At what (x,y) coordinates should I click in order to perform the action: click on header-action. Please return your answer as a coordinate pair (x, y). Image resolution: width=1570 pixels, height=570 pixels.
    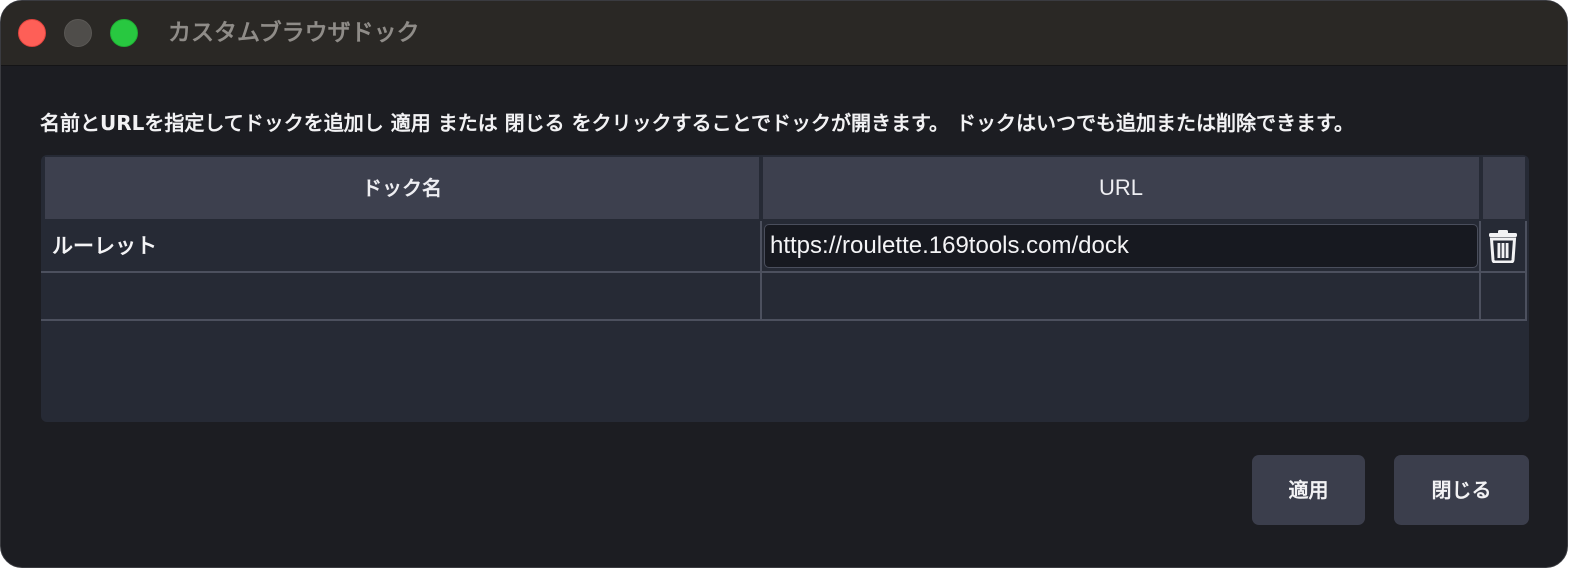
    Looking at the image, I should click on (1504, 188).